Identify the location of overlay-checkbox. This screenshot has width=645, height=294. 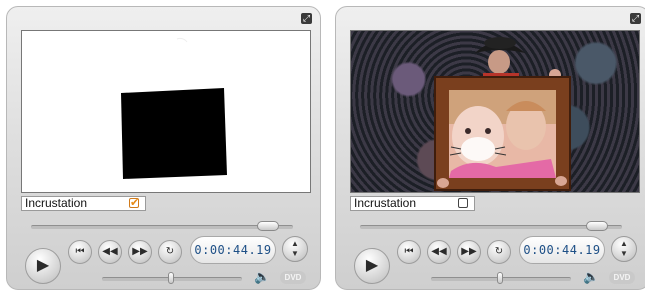
(463, 203).